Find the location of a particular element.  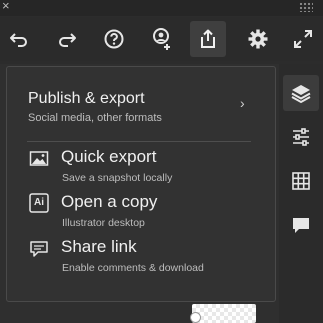

gear-icon is located at coordinates (258, 39).